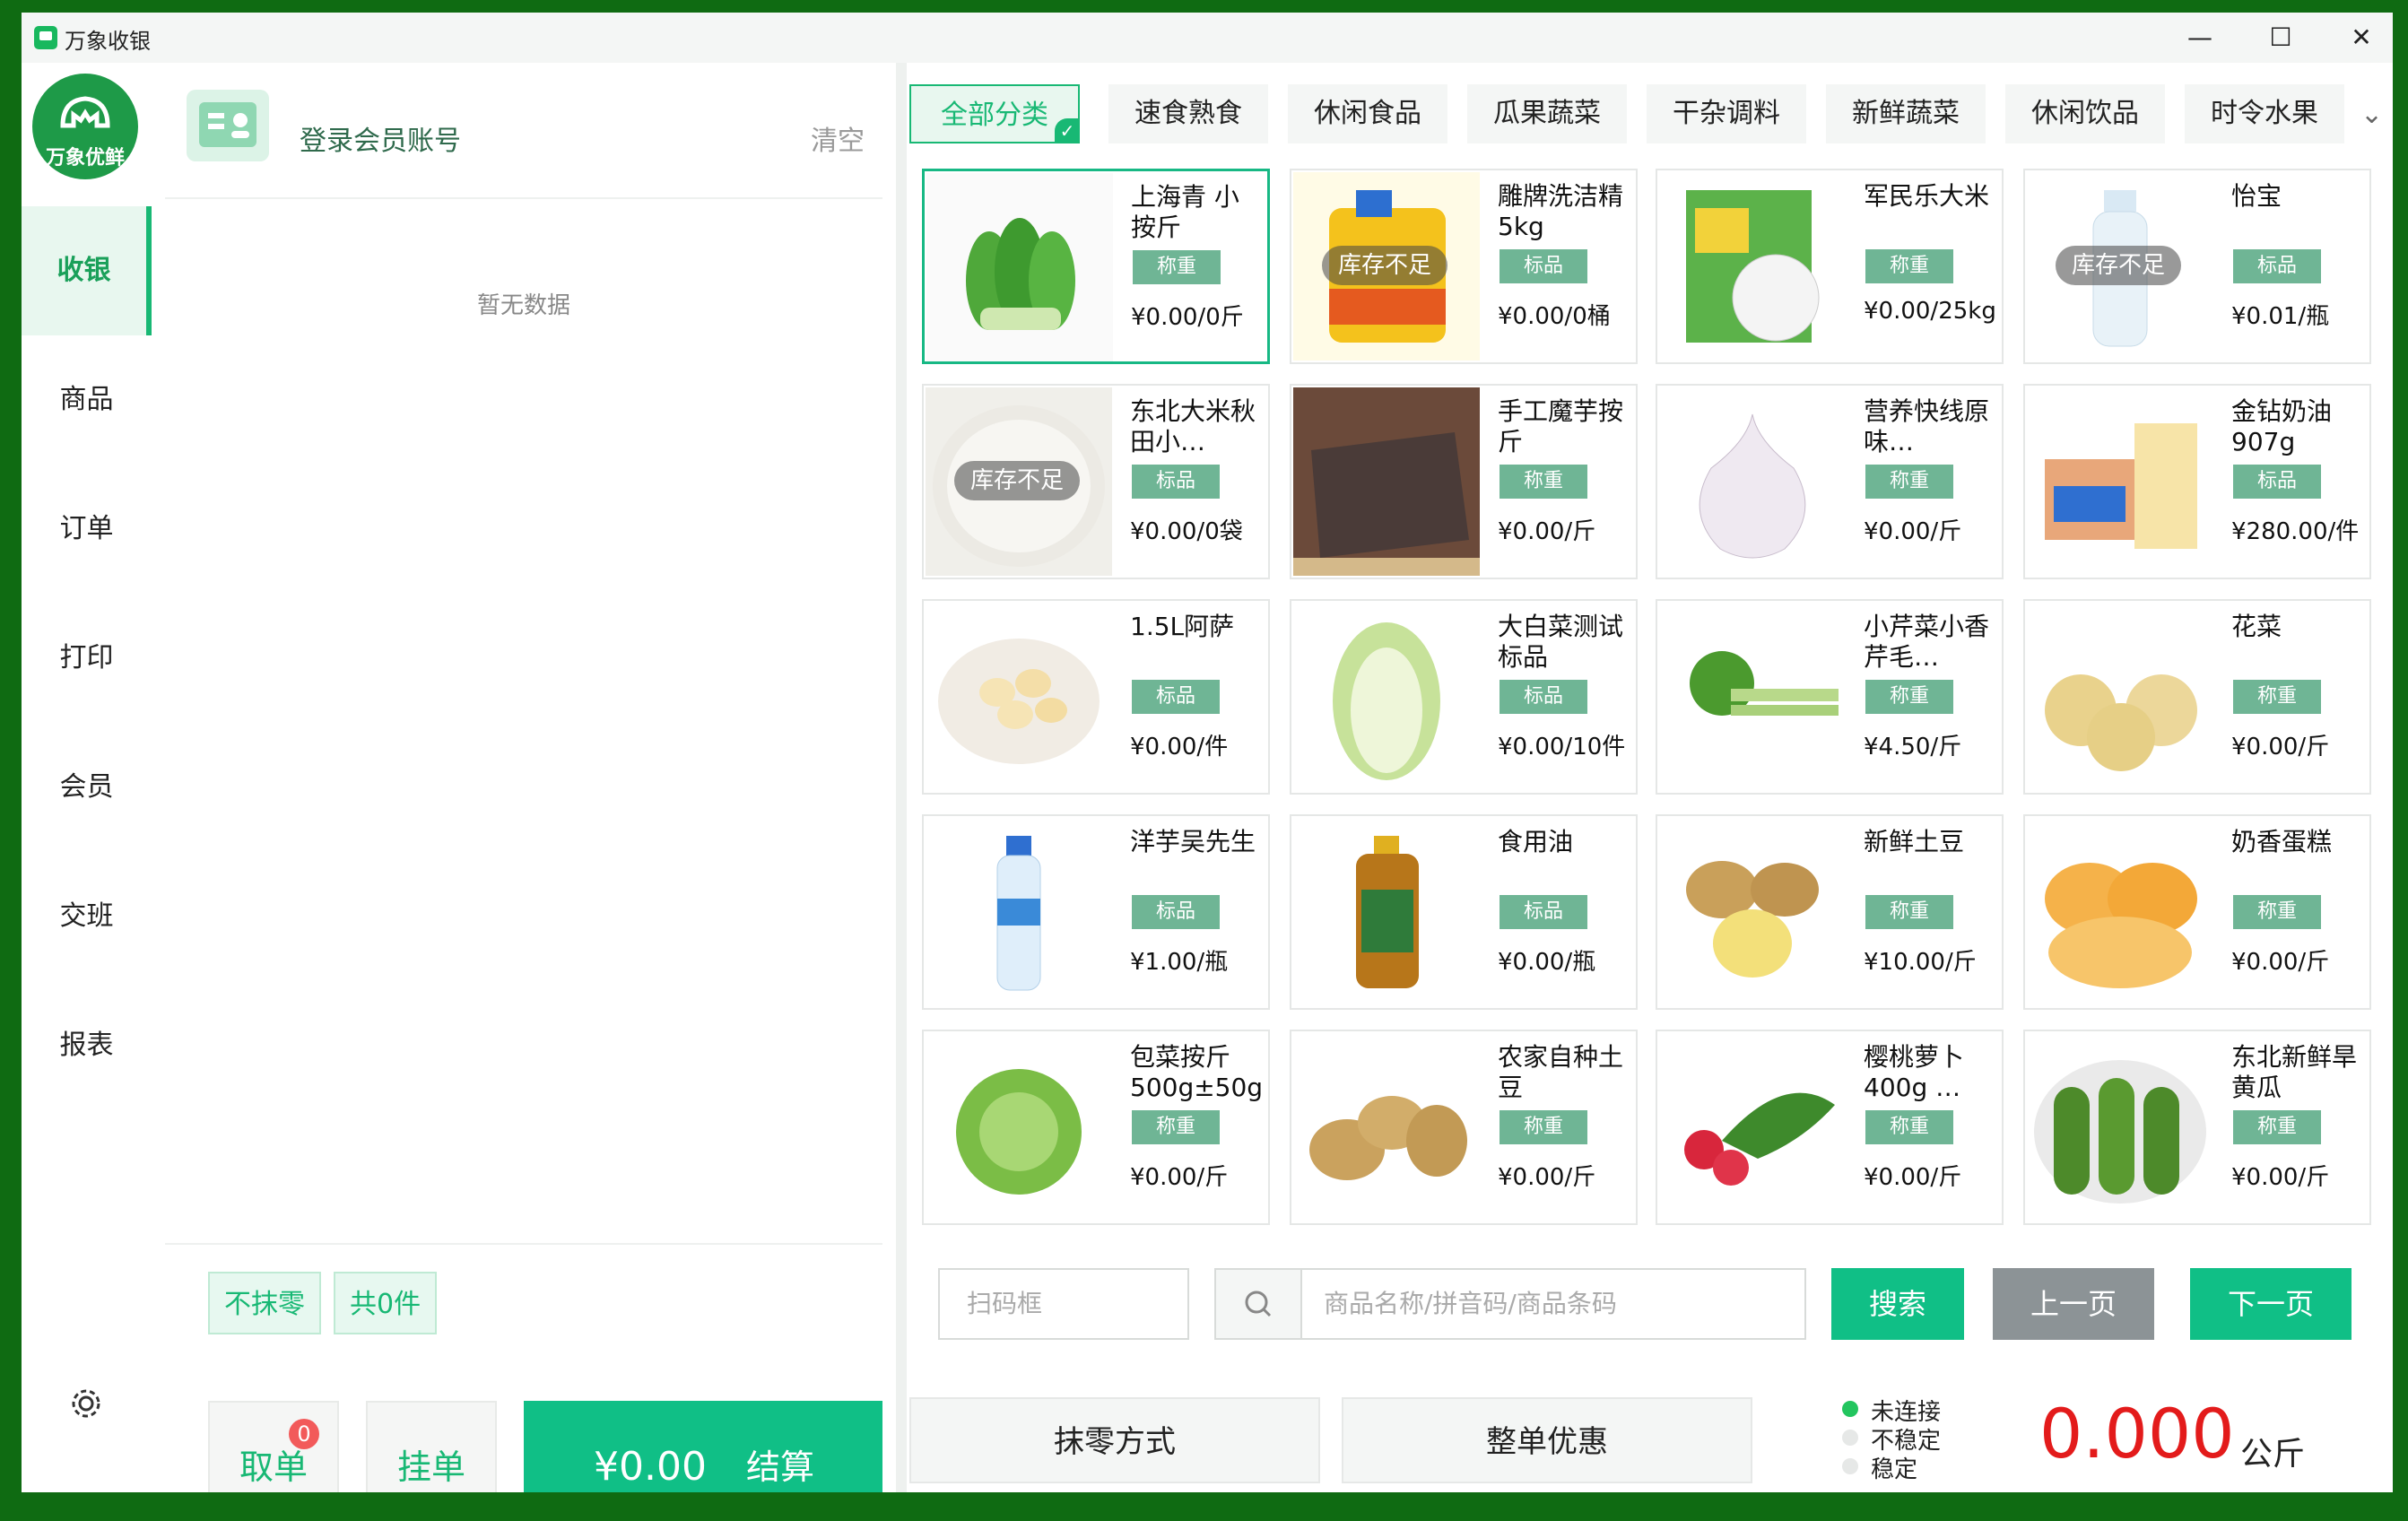 The height and width of the screenshot is (1521, 2408). Describe the element at coordinates (1180, 963) in the screenshot. I see `product-price: ¥1.00/瓶` at that location.